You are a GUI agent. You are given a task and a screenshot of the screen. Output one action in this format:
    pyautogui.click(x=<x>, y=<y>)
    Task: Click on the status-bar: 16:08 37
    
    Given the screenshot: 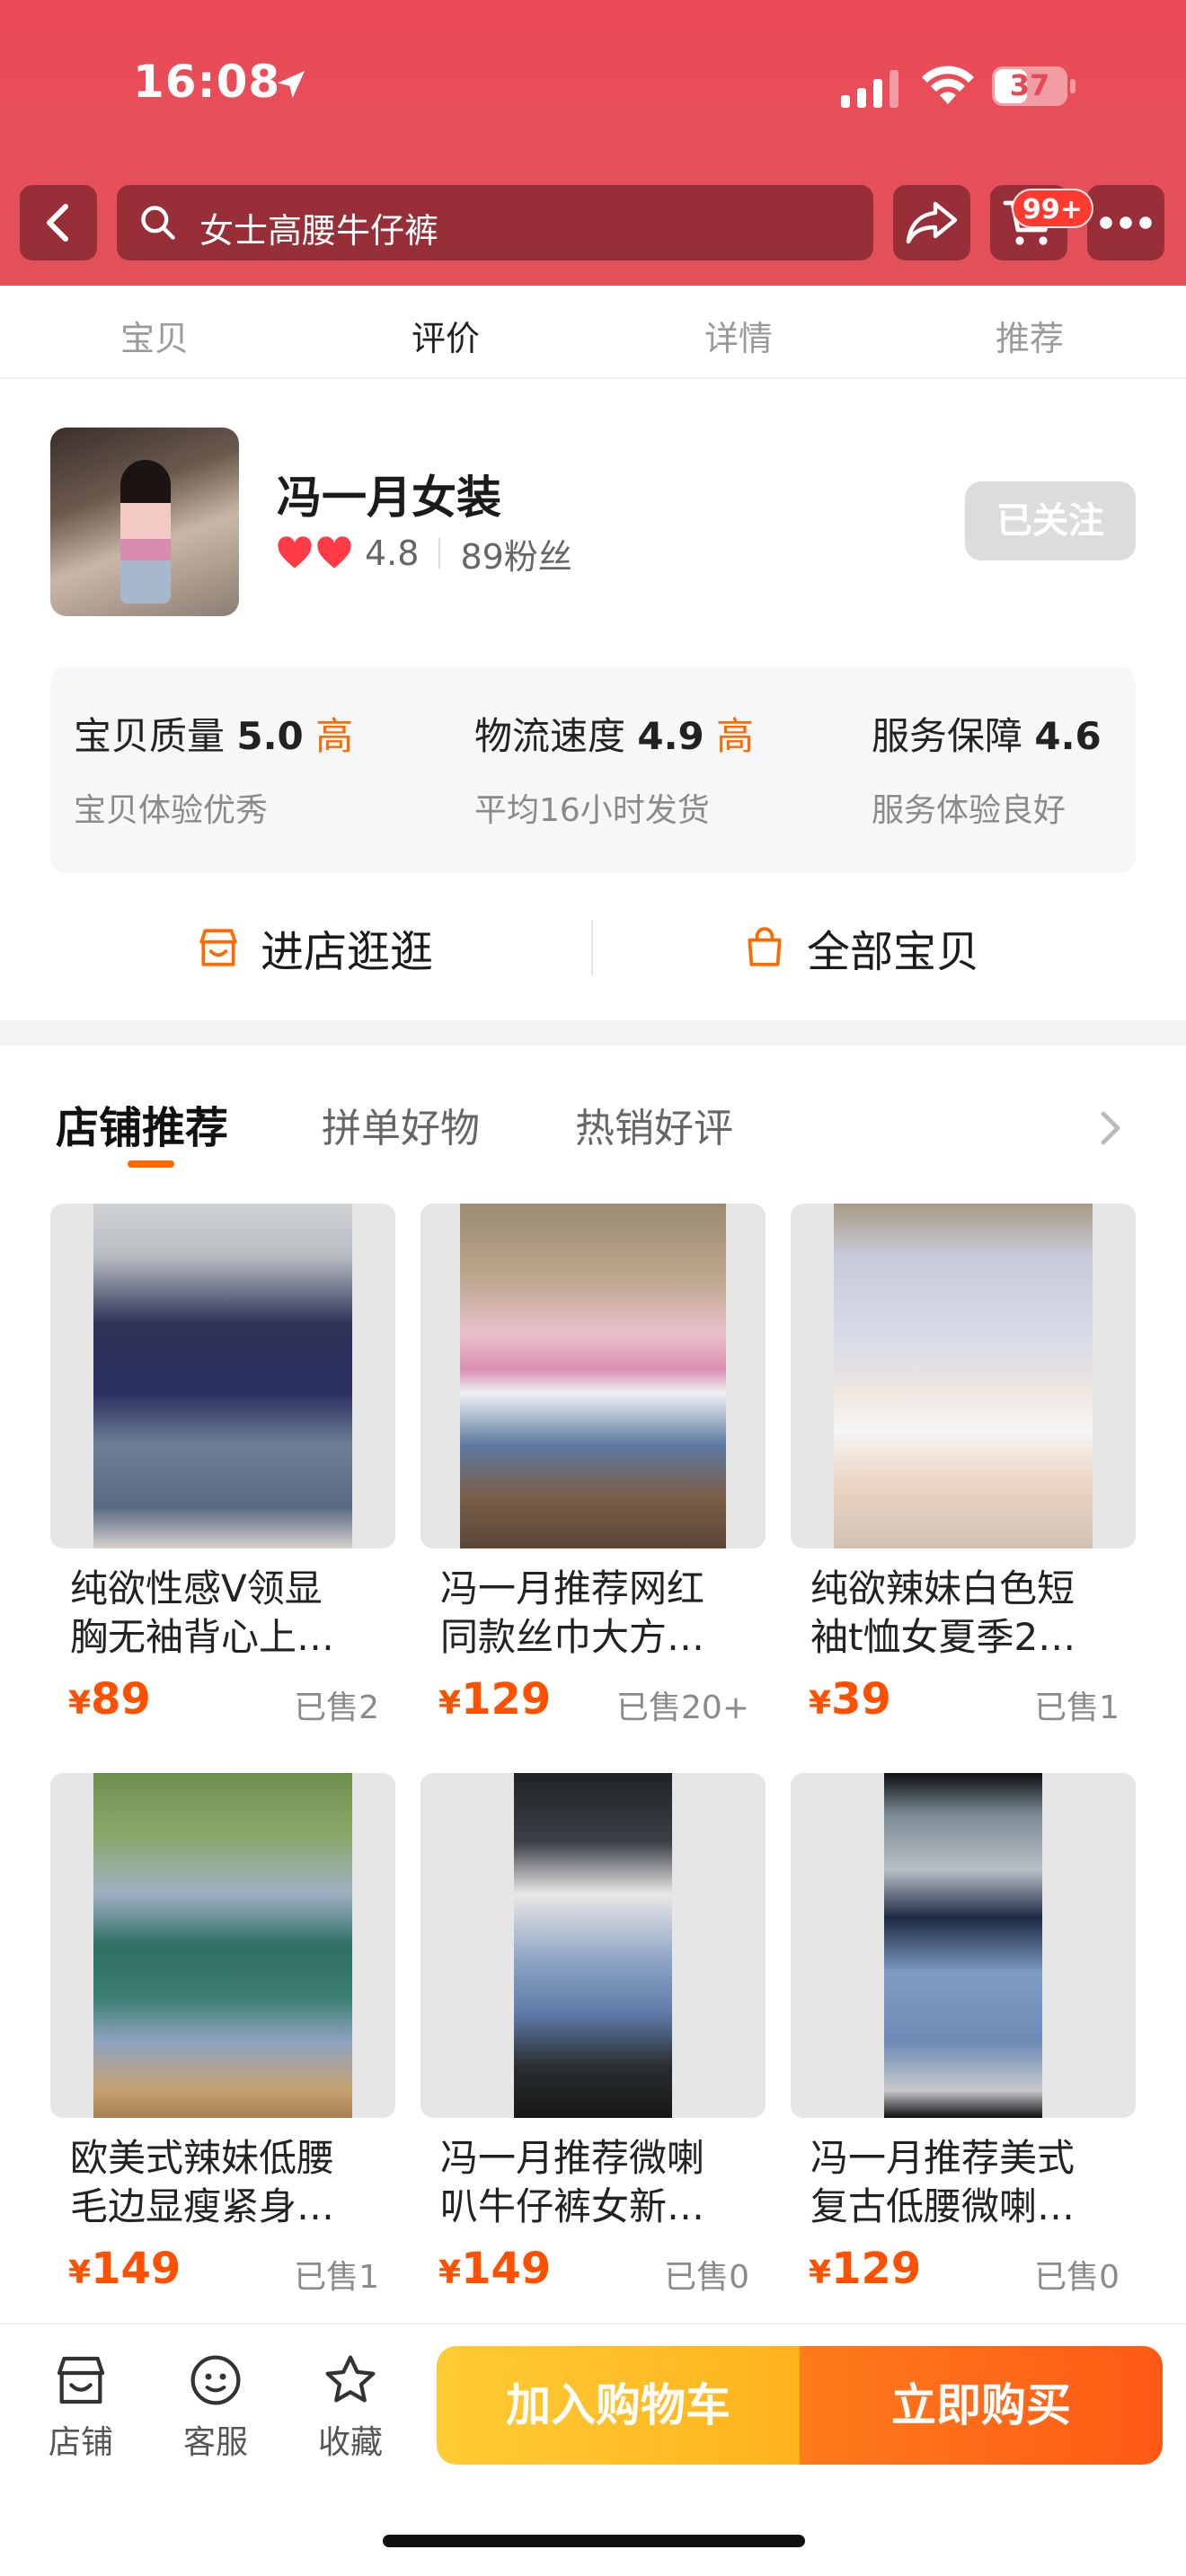 What is the action you would take?
    pyautogui.click(x=593, y=85)
    